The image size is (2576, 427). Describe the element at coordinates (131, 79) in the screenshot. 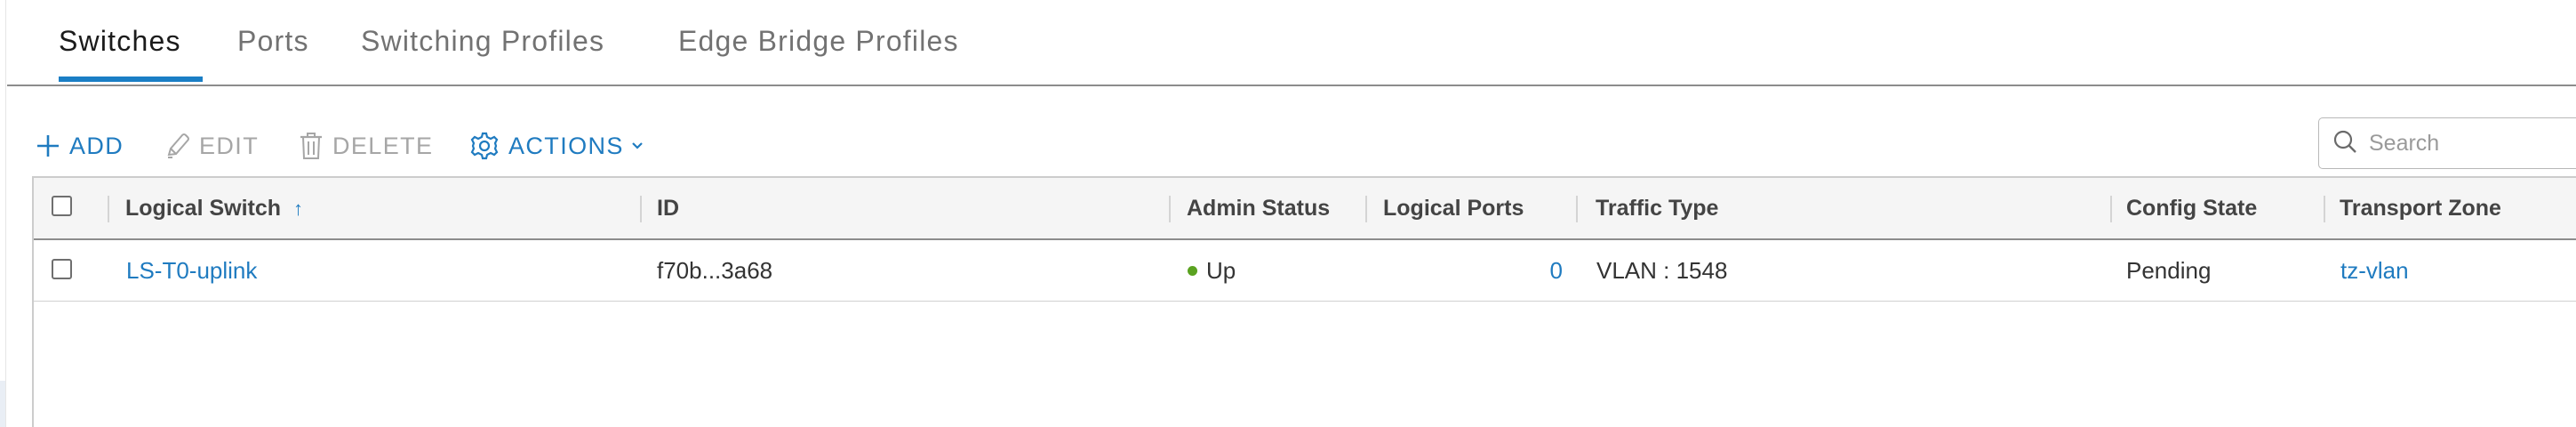

I see `active-tab-indicator` at that location.